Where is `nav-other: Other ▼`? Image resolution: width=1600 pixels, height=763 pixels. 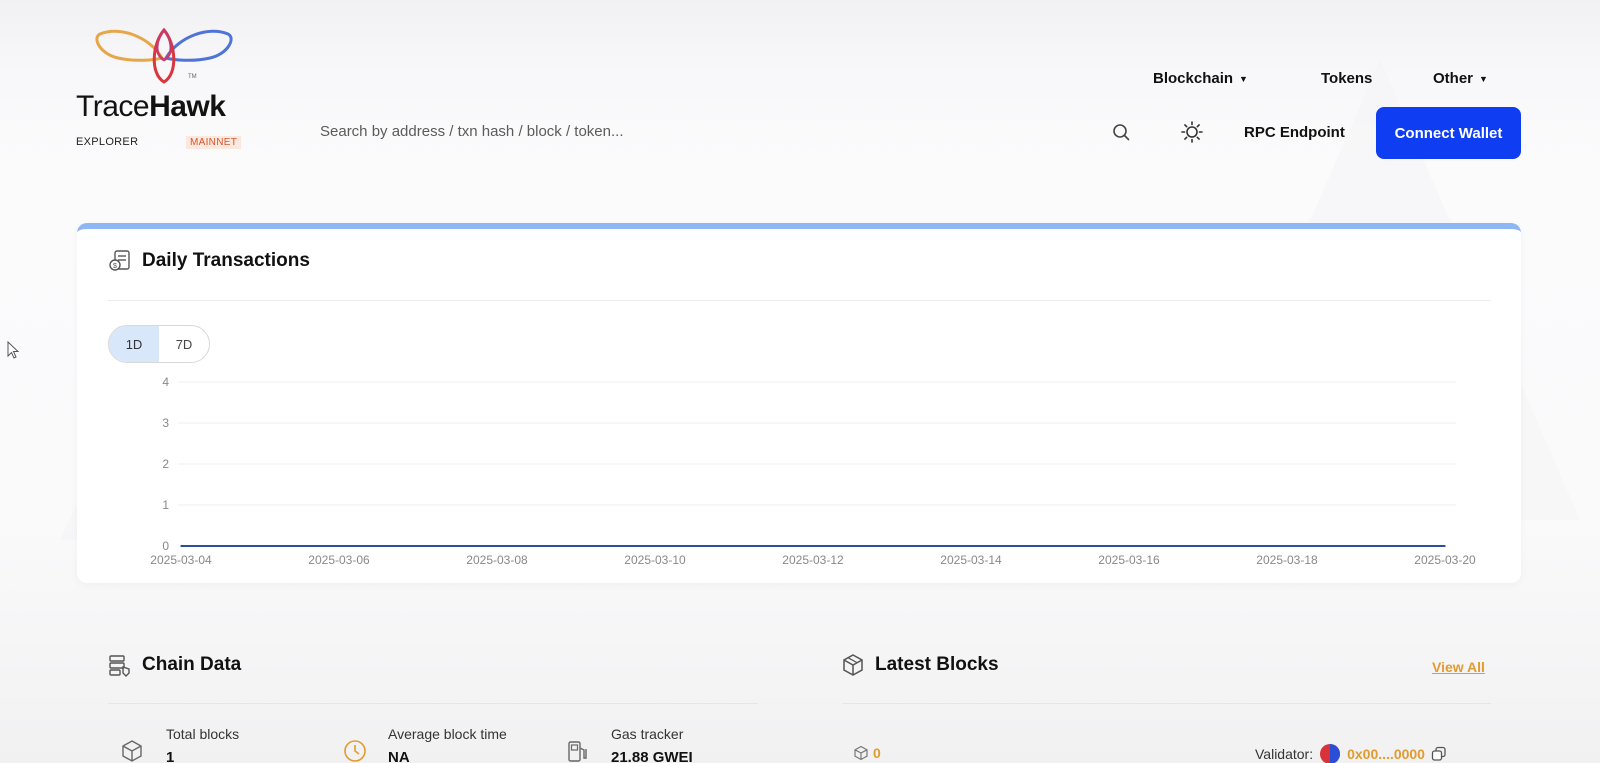
nav-other: Other ▼ is located at coordinates (1460, 78).